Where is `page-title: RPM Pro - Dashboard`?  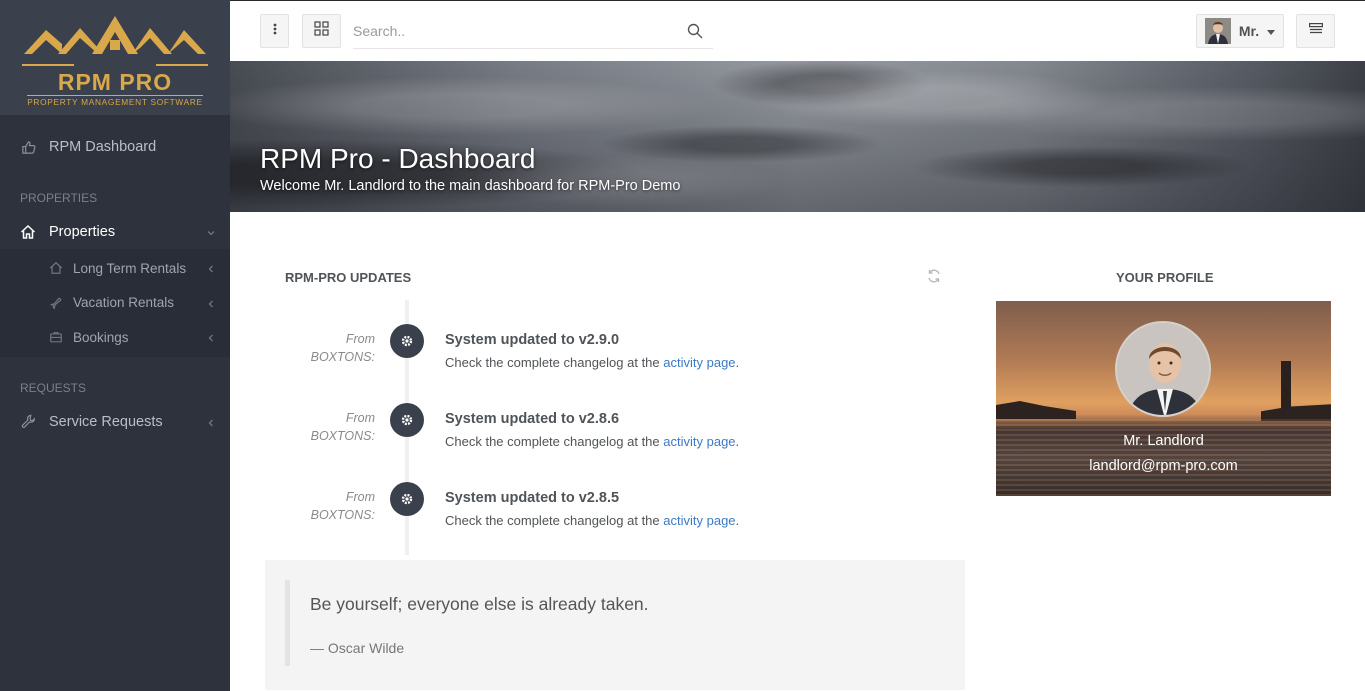 page-title: RPM Pro - Dashboard is located at coordinates (398, 158).